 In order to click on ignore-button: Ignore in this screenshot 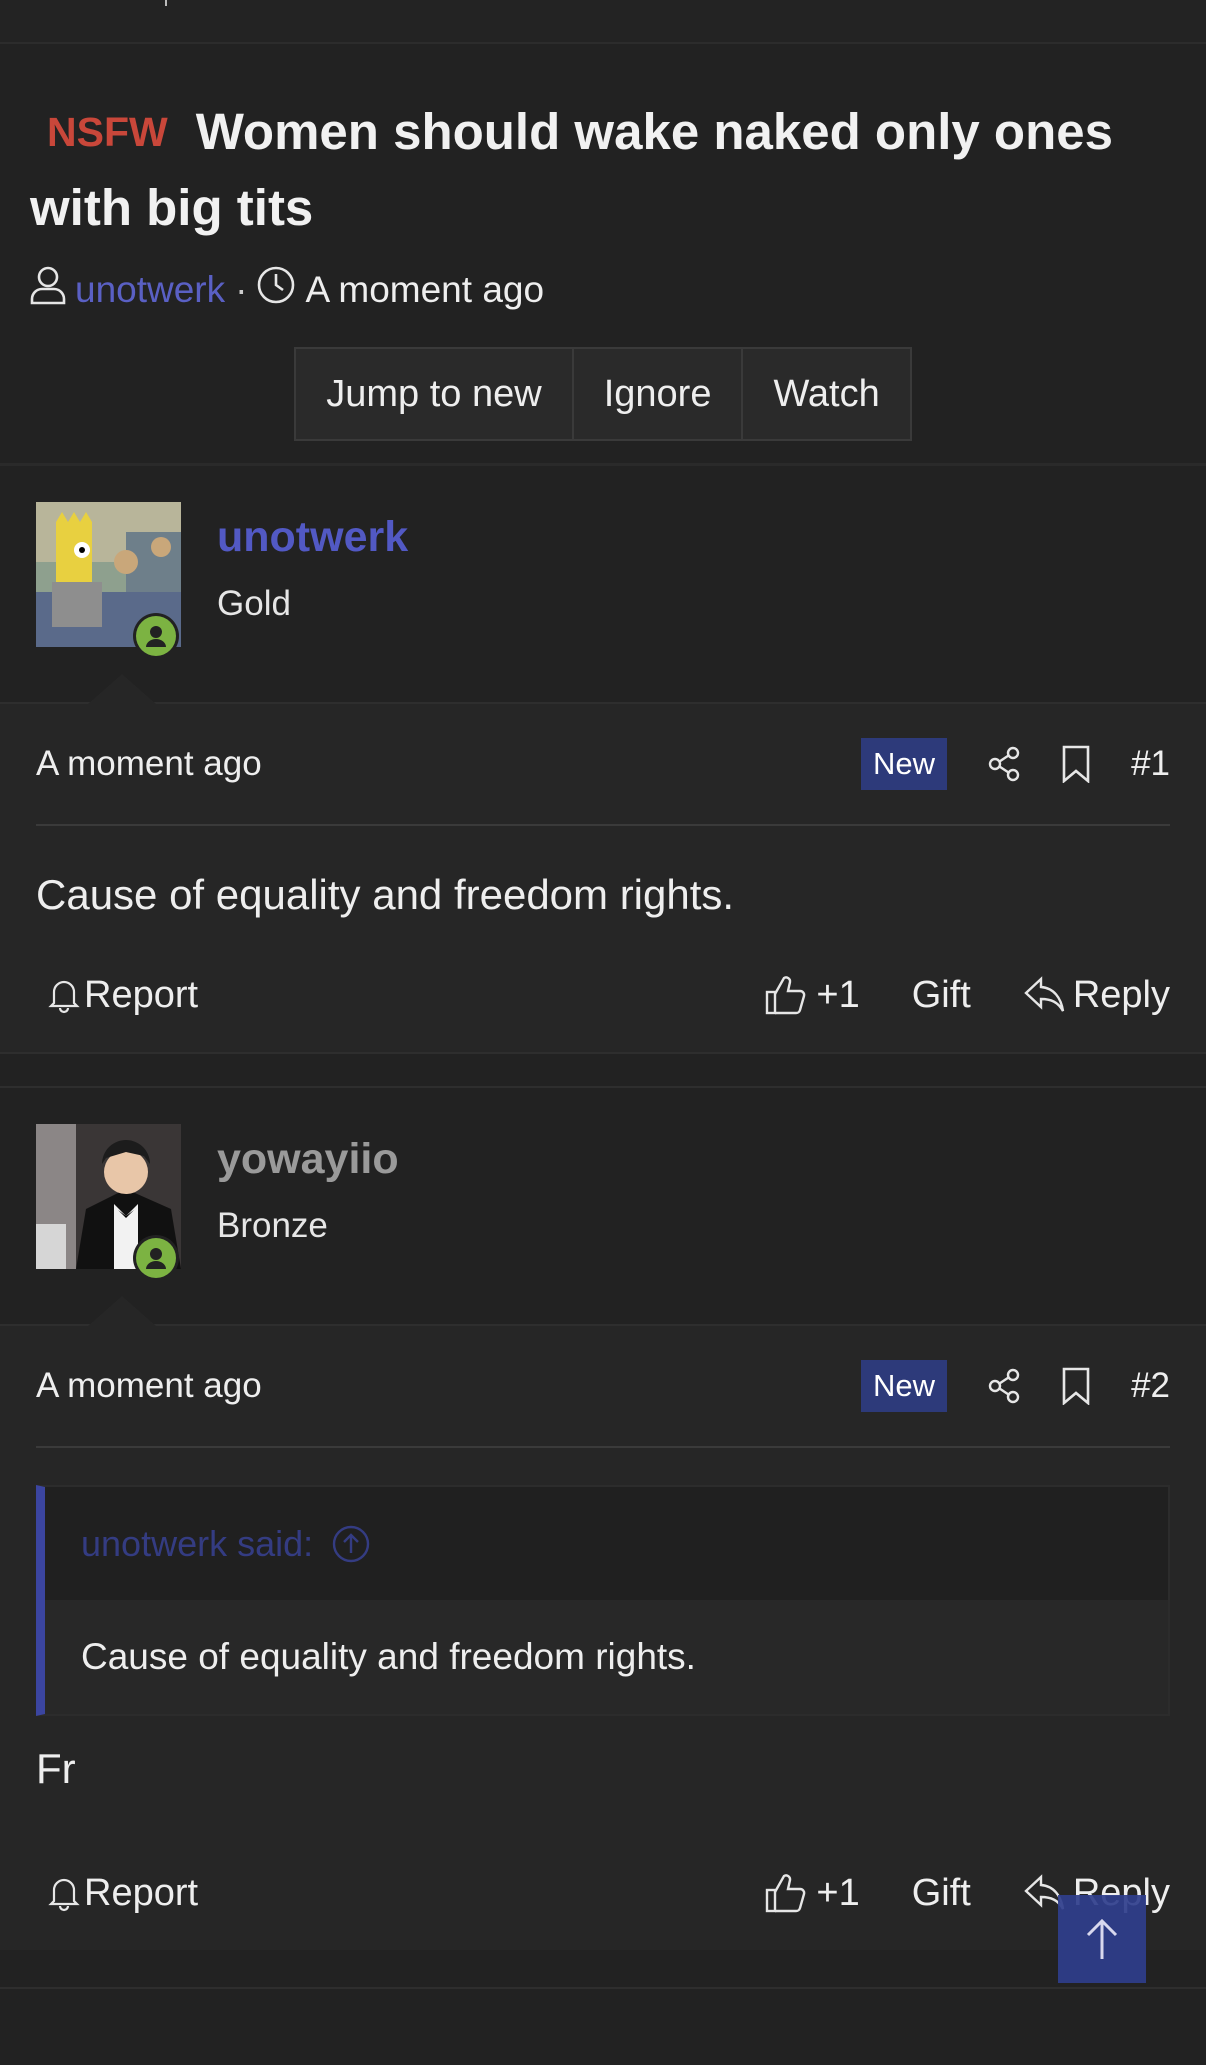, I will do `click(657, 394)`.